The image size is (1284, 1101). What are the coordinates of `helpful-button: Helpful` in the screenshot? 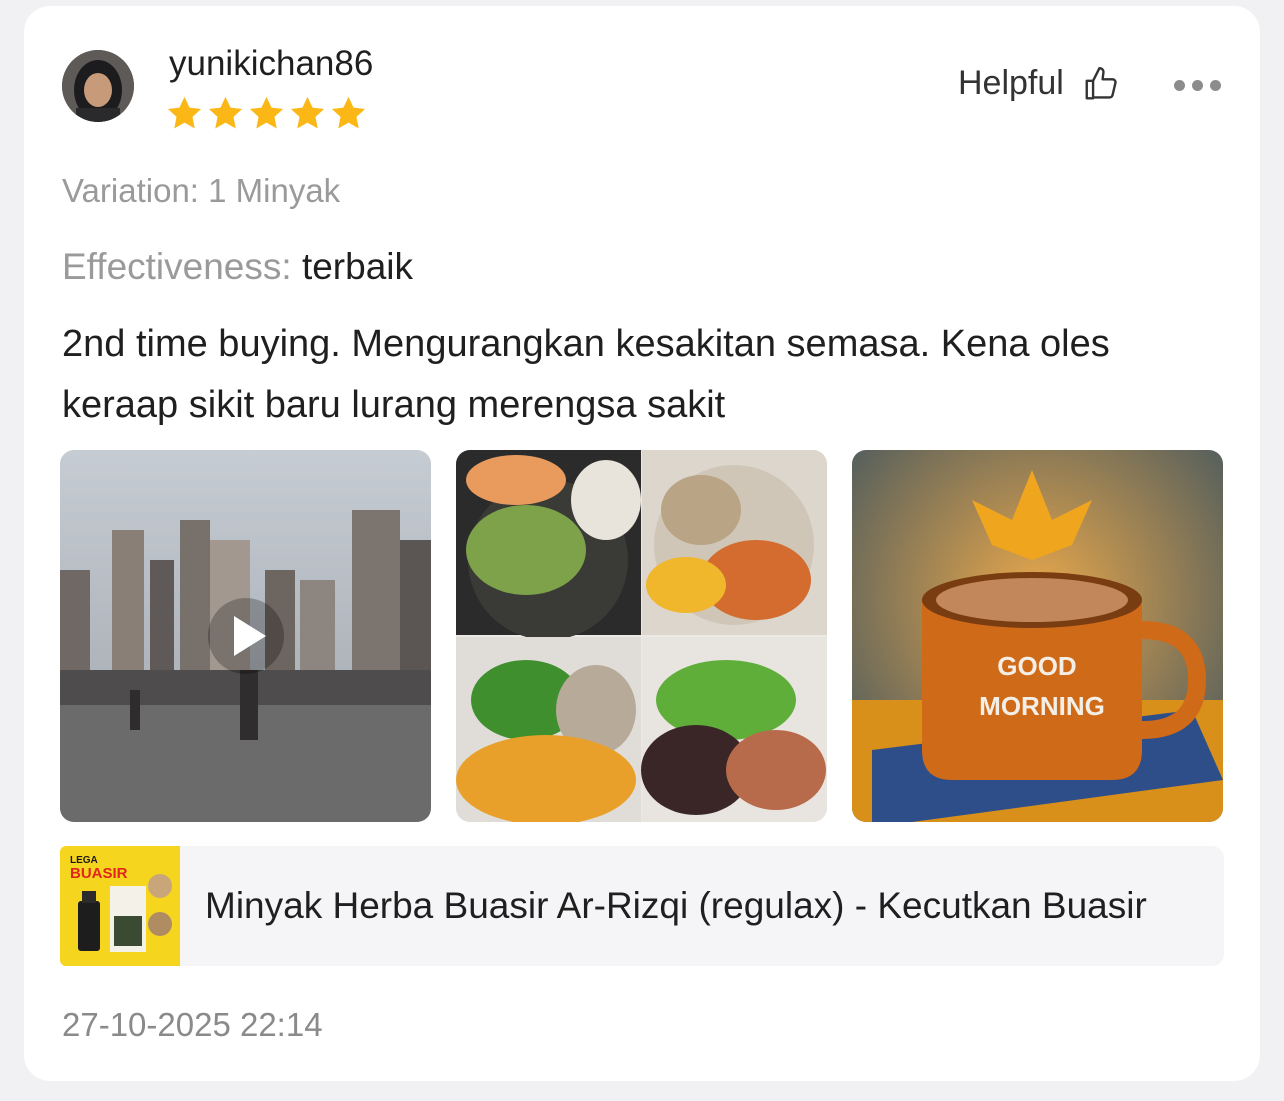 It's located at (1039, 83).